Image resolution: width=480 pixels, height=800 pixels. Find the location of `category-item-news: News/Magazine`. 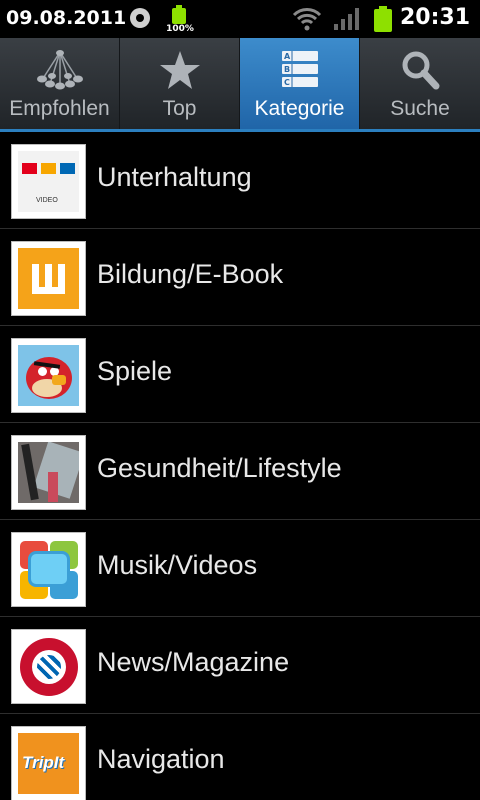

category-item-news: News/Magazine is located at coordinates (240, 665).